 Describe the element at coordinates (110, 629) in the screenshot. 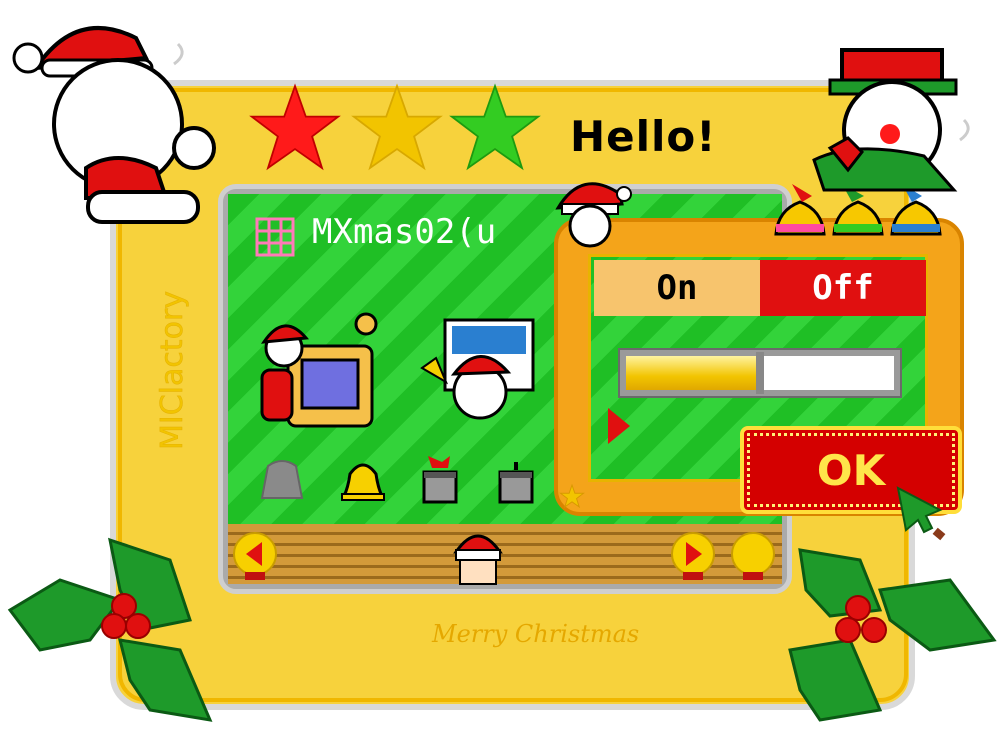

I see `holly-left-decoration` at that location.